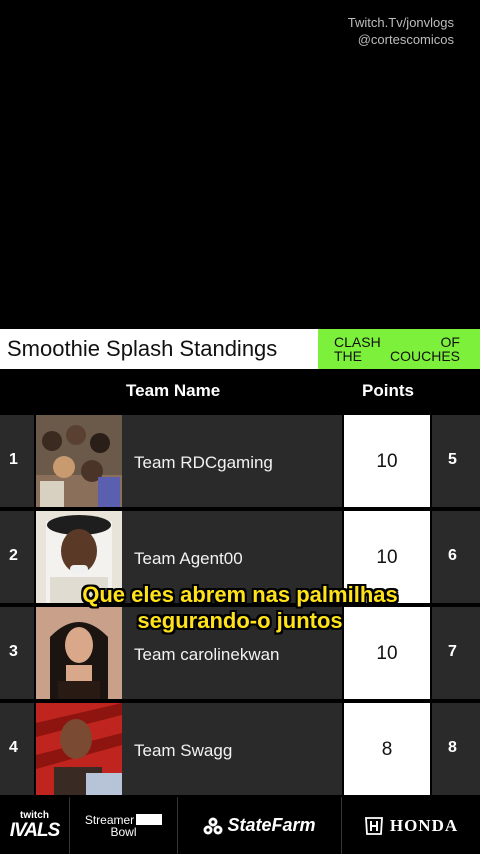 This screenshot has height=854, width=480. I want to click on table-row: 1 Team RDCgaming 10 5, so click(240, 461).